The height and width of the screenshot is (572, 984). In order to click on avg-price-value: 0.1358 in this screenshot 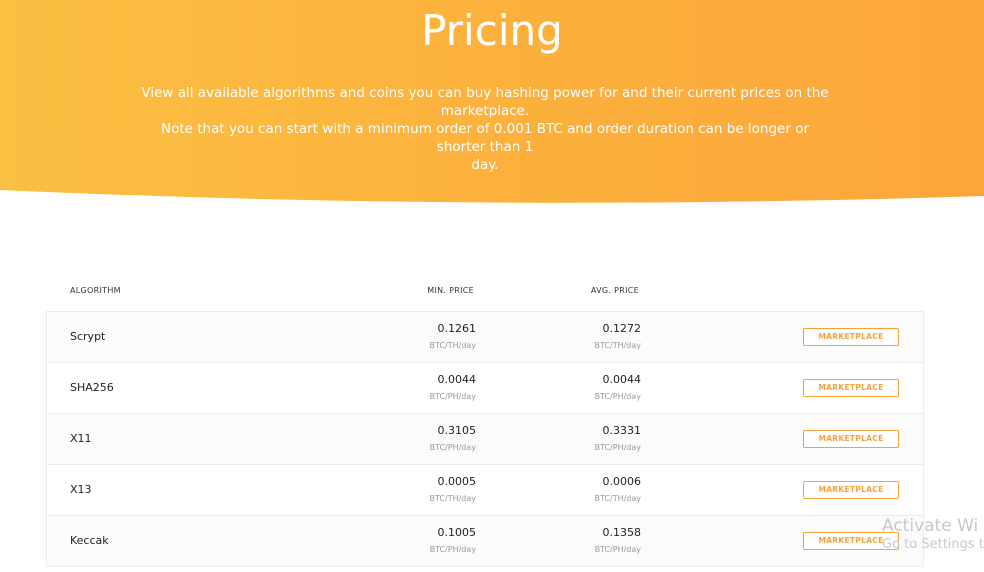, I will do `click(622, 532)`.